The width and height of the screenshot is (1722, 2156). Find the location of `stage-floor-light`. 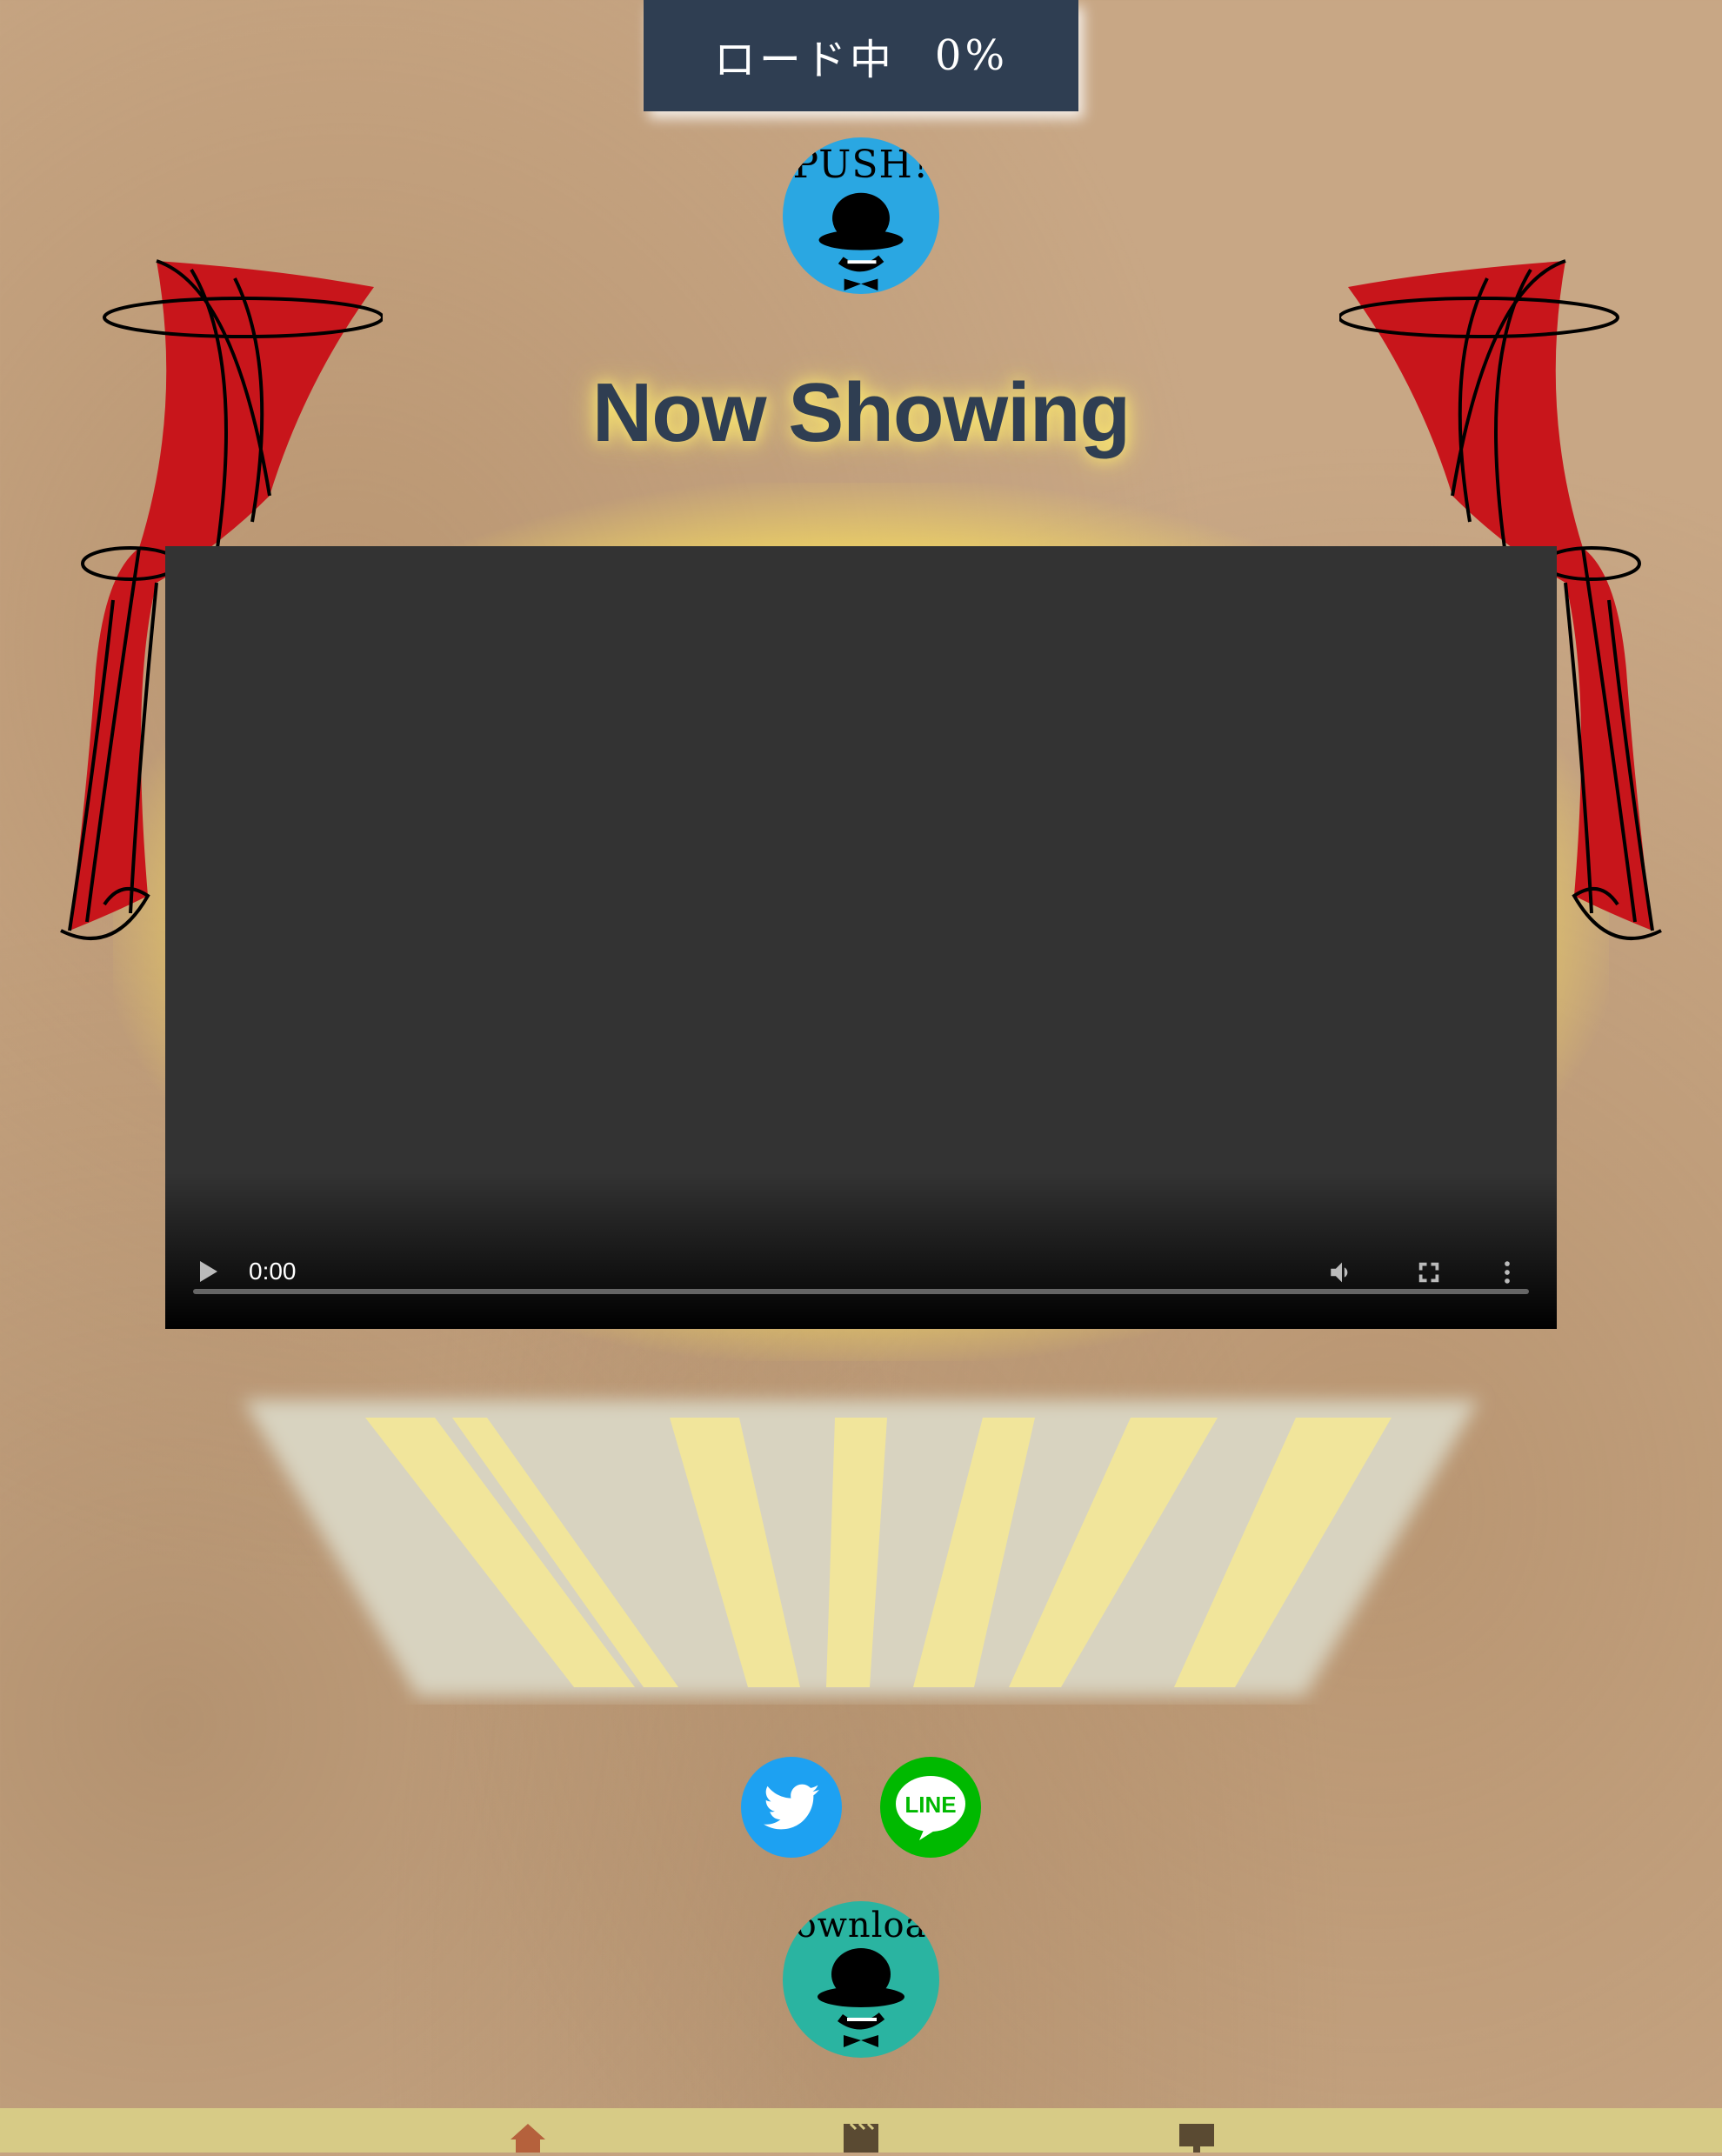

stage-floor-light is located at coordinates (861, 1548).